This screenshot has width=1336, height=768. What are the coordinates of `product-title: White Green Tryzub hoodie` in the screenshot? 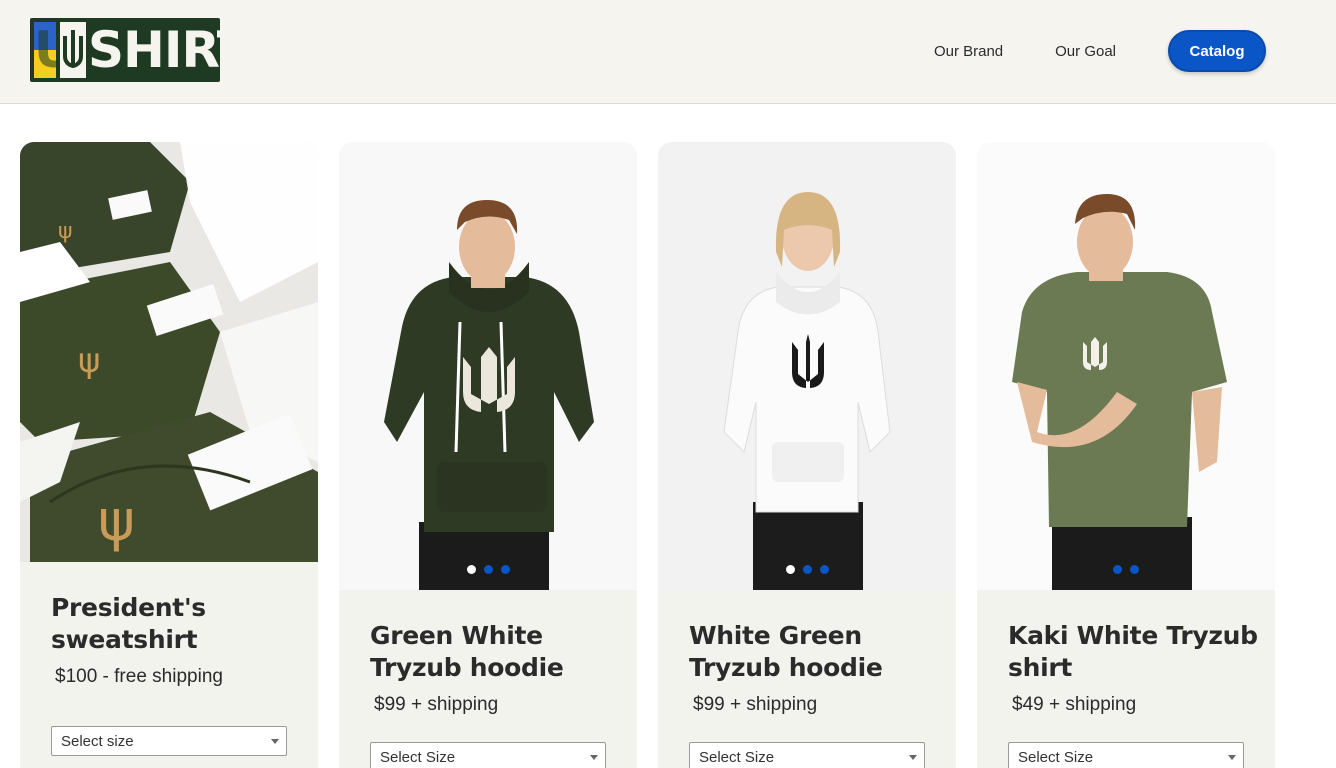 It's located at (814, 652).